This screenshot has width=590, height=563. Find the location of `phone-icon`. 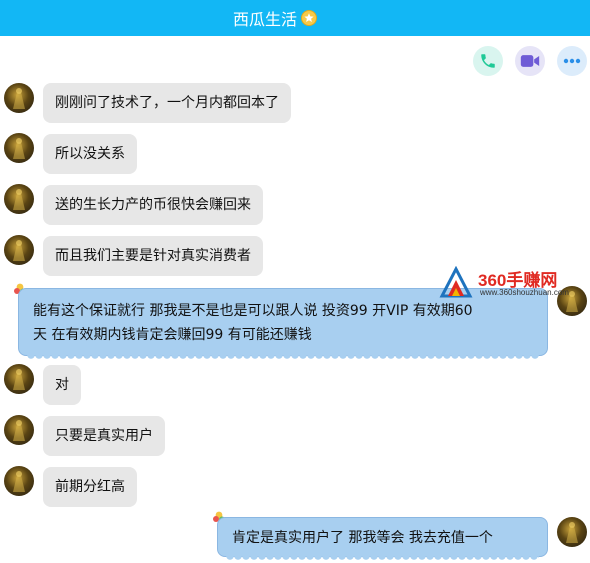

phone-icon is located at coordinates (488, 61).